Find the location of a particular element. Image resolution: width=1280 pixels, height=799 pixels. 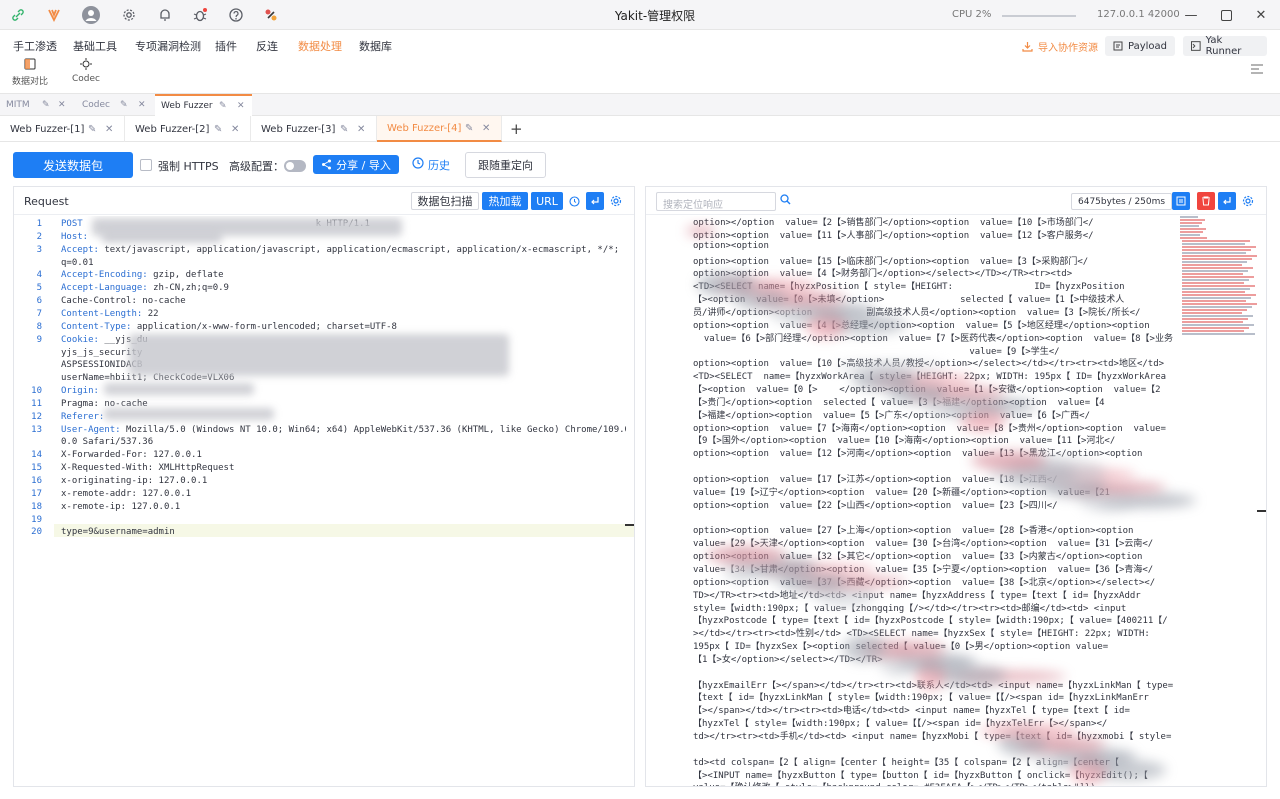

settings-icon is located at coordinates (129, 15).